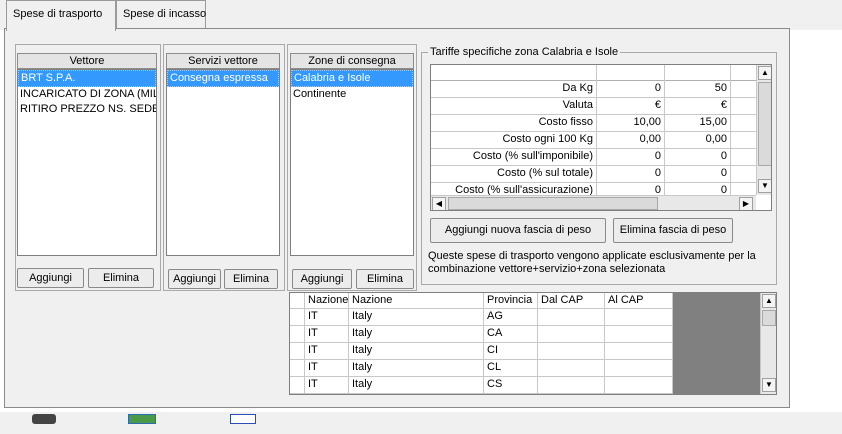  Describe the element at coordinates (511, 301) in the screenshot. I see `column-header: Provincia` at that location.